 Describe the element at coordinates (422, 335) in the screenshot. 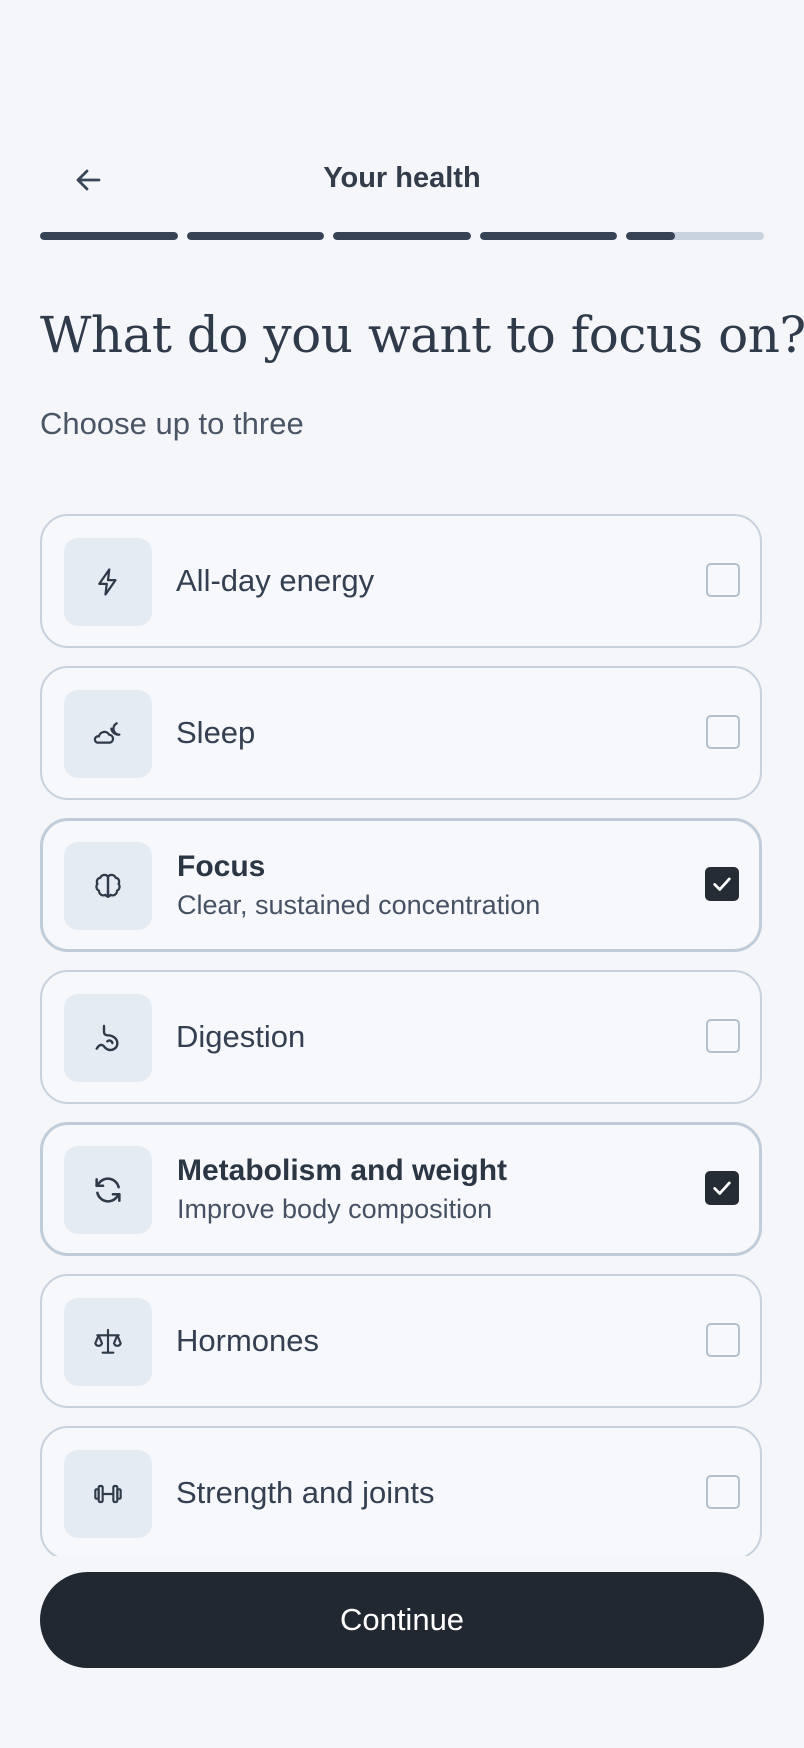

I see `question-title: What do you want to focus on?` at that location.